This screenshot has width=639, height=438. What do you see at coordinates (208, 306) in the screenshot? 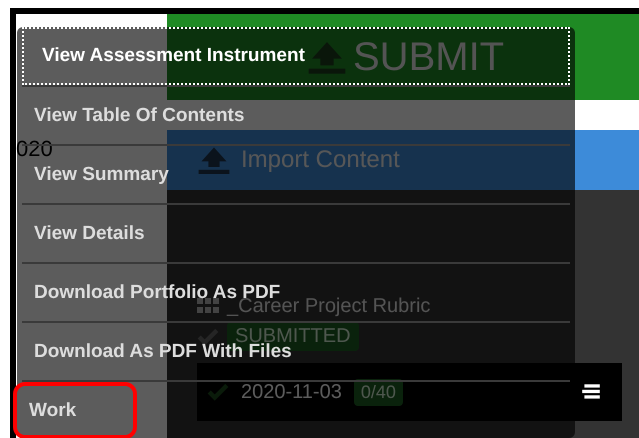
I see `grid-icon` at bounding box center [208, 306].